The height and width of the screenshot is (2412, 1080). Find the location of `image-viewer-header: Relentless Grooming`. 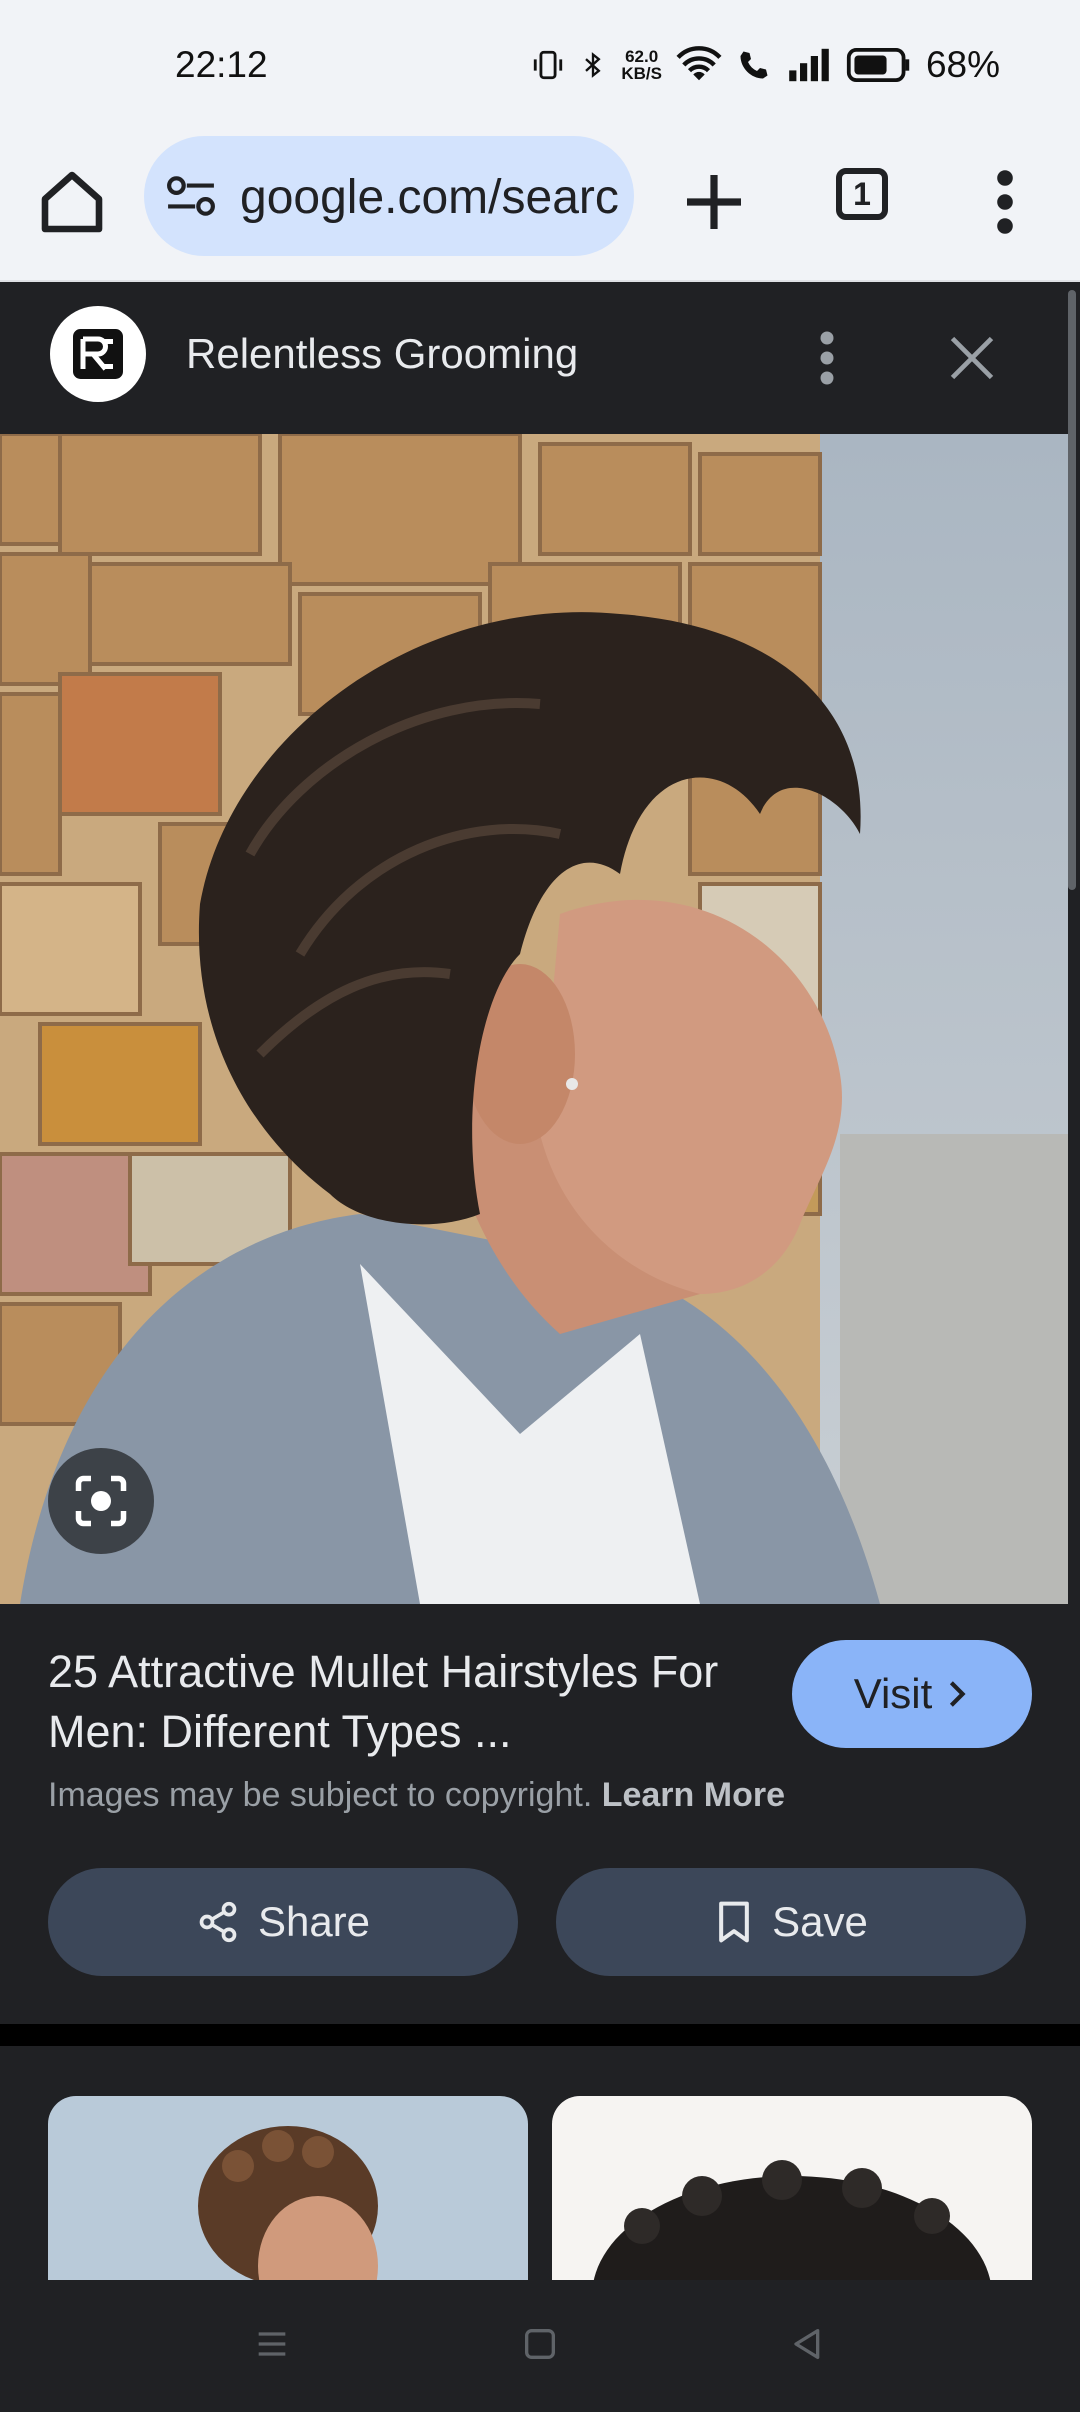

image-viewer-header: Relentless Grooming is located at coordinates (540, 358).